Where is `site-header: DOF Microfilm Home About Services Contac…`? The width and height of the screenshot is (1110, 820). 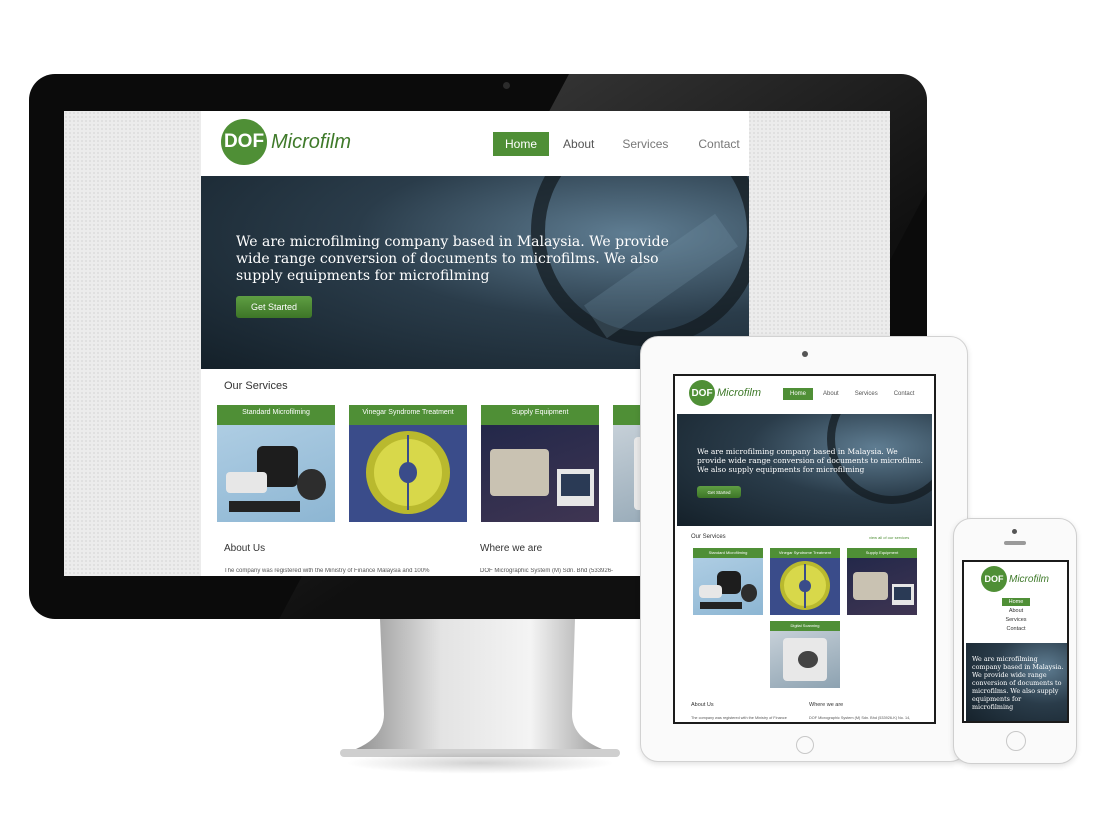 site-header: DOF Microfilm Home About Services Contac… is located at coordinates (475, 143).